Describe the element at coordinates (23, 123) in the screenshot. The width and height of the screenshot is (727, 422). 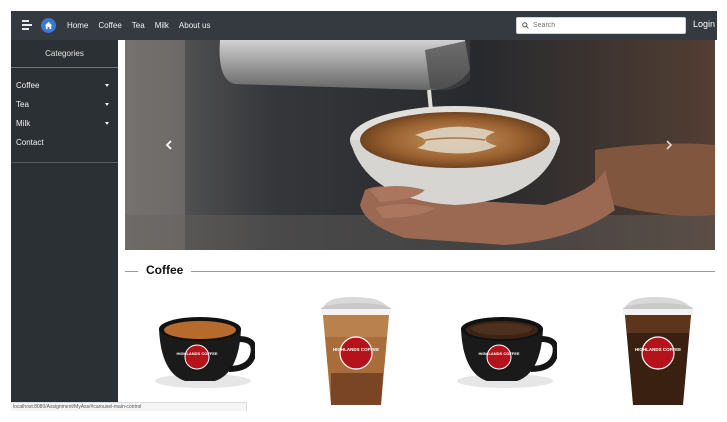
I see `sidebar-item-label: Milk` at that location.